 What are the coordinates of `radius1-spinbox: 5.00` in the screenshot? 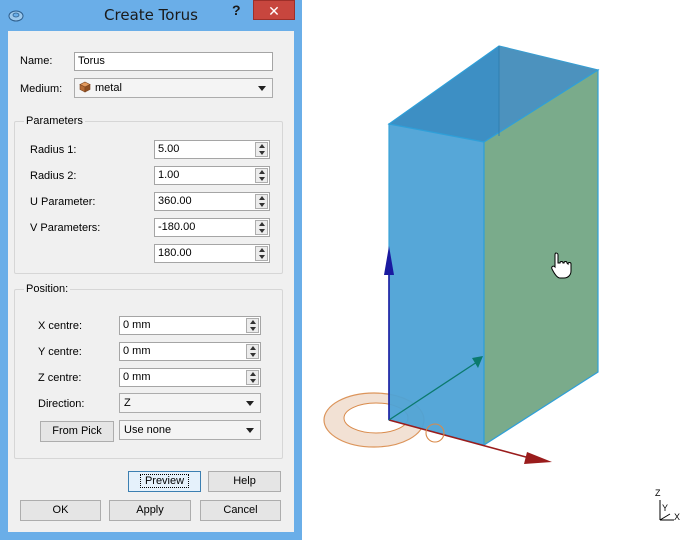 It's located at (212, 149).